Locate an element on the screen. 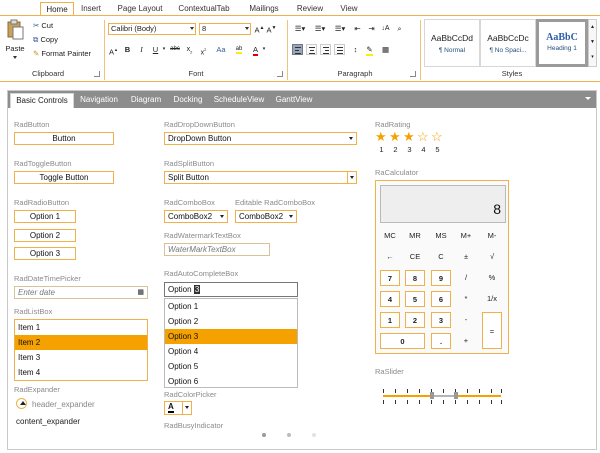  editable-combobox: ComboBox2 is located at coordinates (266, 216).